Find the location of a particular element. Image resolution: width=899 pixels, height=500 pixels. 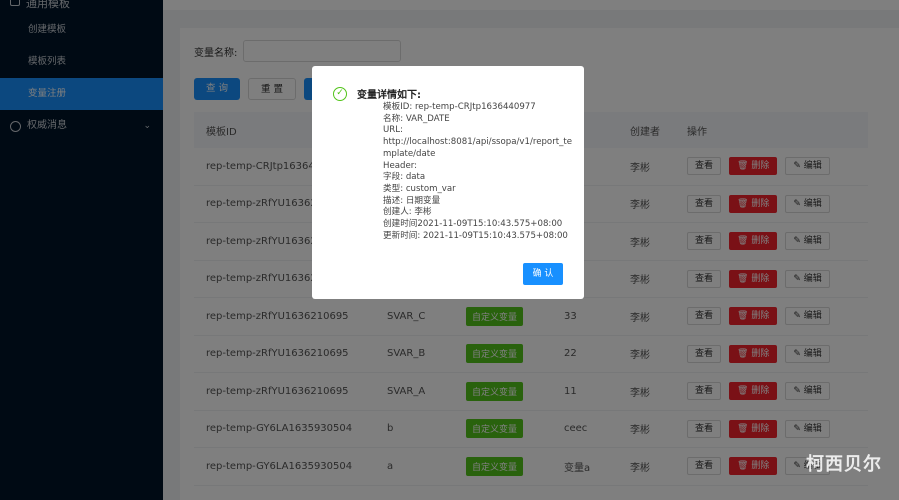

detail-line: 更新时间: 2021-11-09T15:10:43.575+08:00 is located at coordinates (475, 235).